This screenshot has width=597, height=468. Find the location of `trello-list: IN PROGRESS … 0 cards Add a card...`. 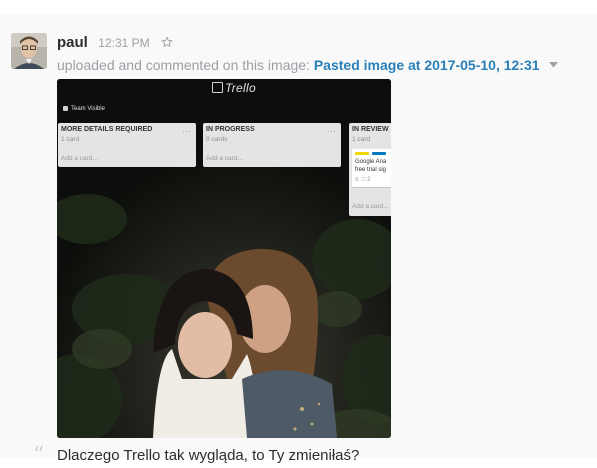

trello-list: IN PROGRESS … 0 cards Add a card... is located at coordinates (272, 145).